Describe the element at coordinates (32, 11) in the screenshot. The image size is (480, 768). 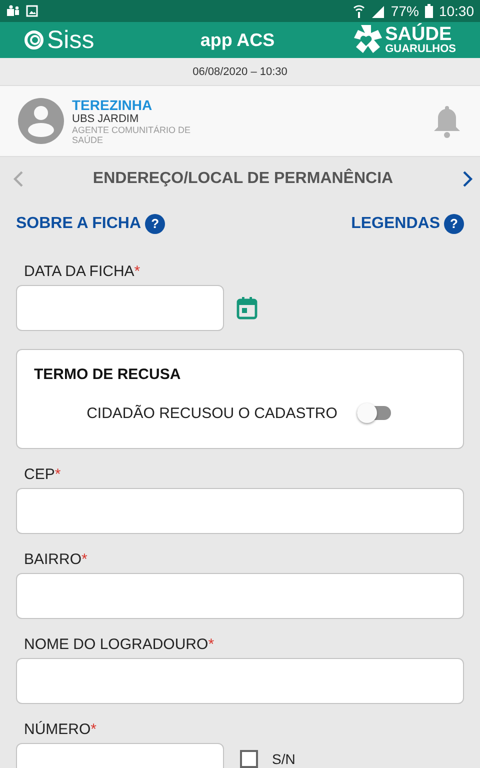
I see `image-icon` at that location.